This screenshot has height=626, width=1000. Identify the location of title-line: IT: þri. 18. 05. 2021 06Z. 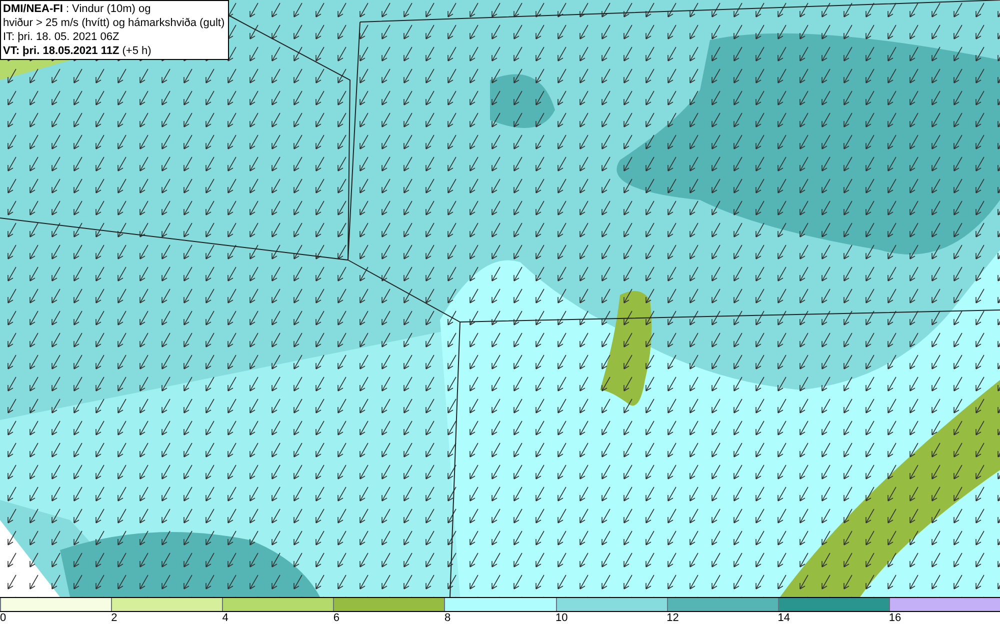
(61, 37).